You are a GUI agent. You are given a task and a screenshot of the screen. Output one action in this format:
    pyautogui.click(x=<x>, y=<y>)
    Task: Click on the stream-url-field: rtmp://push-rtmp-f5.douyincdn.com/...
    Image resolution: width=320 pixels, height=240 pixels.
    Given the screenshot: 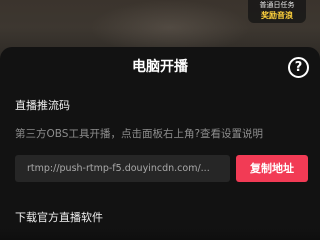 What is the action you would take?
    pyautogui.click(x=122, y=168)
    